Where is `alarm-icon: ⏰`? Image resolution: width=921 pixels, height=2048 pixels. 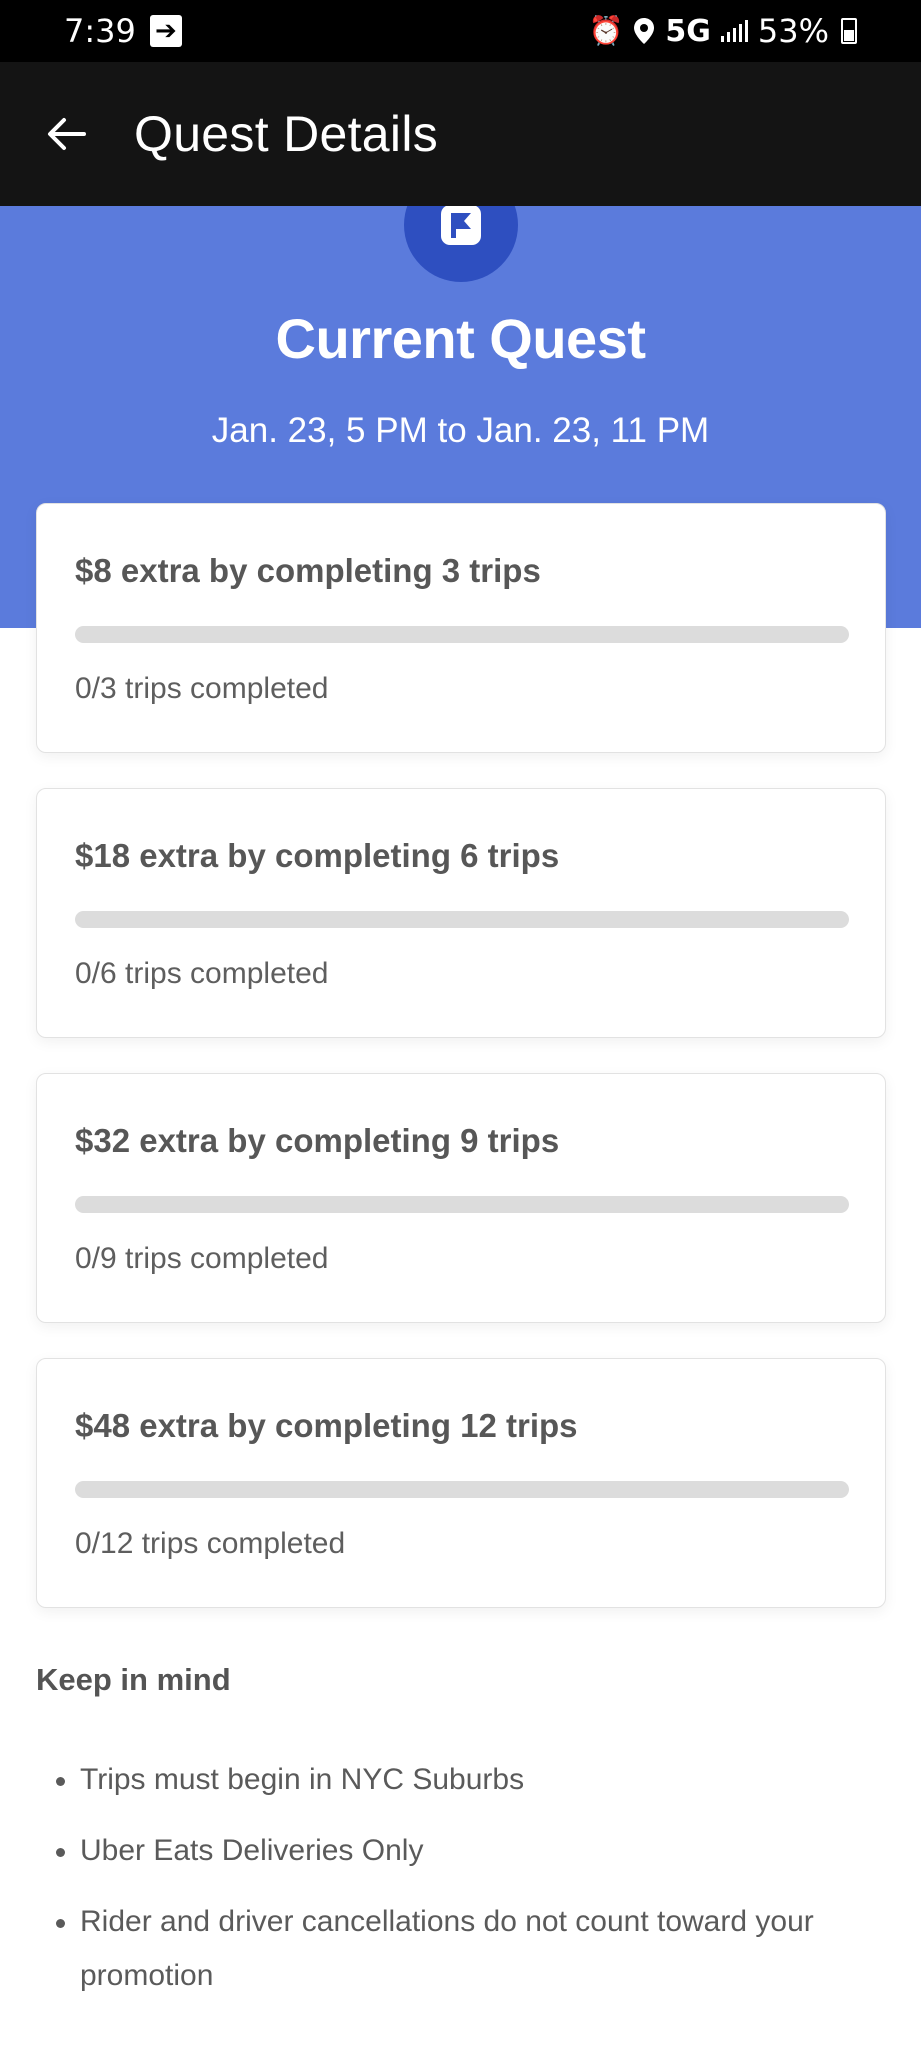 alarm-icon: ⏰ is located at coordinates (606, 30).